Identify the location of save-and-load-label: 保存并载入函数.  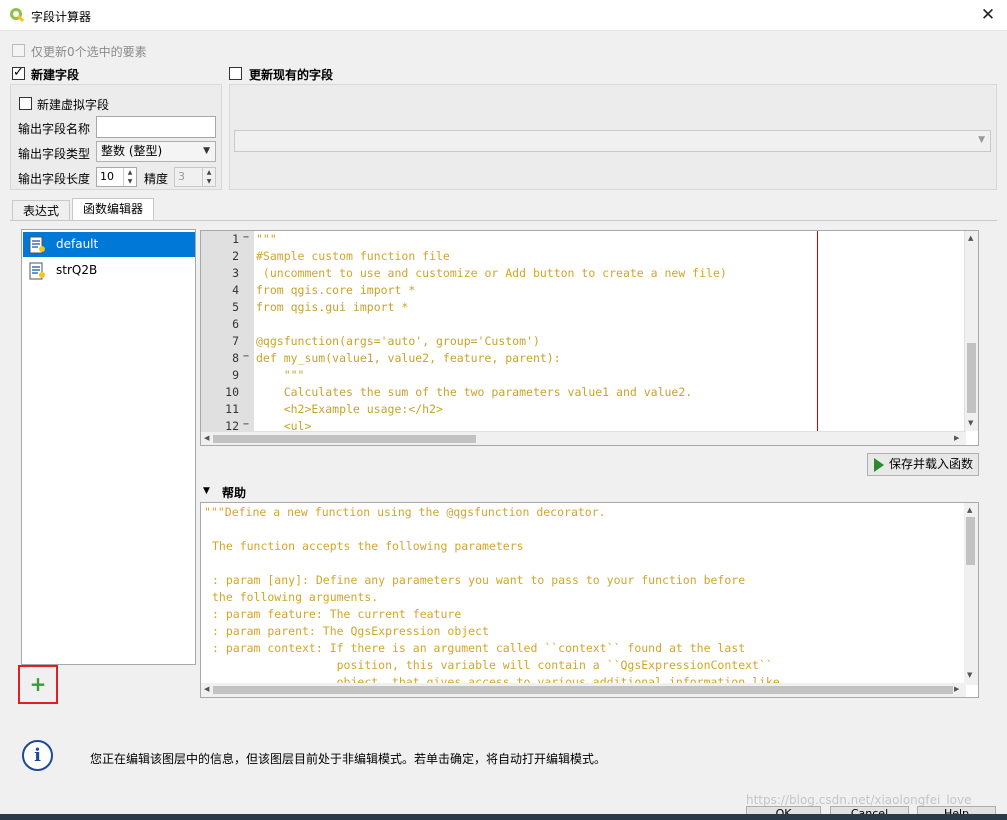
(931, 464).